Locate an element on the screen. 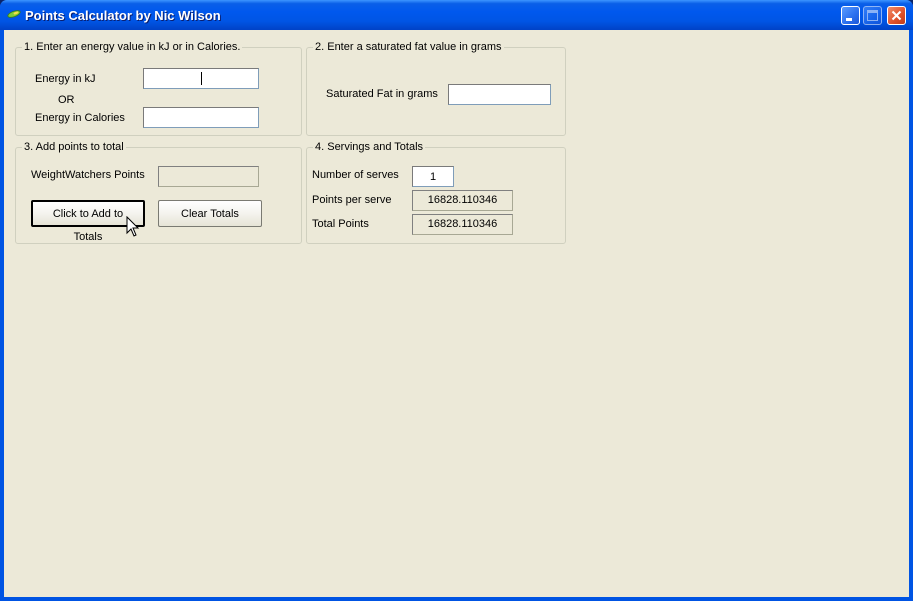  saturated-fat-input is located at coordinates (499, 94).